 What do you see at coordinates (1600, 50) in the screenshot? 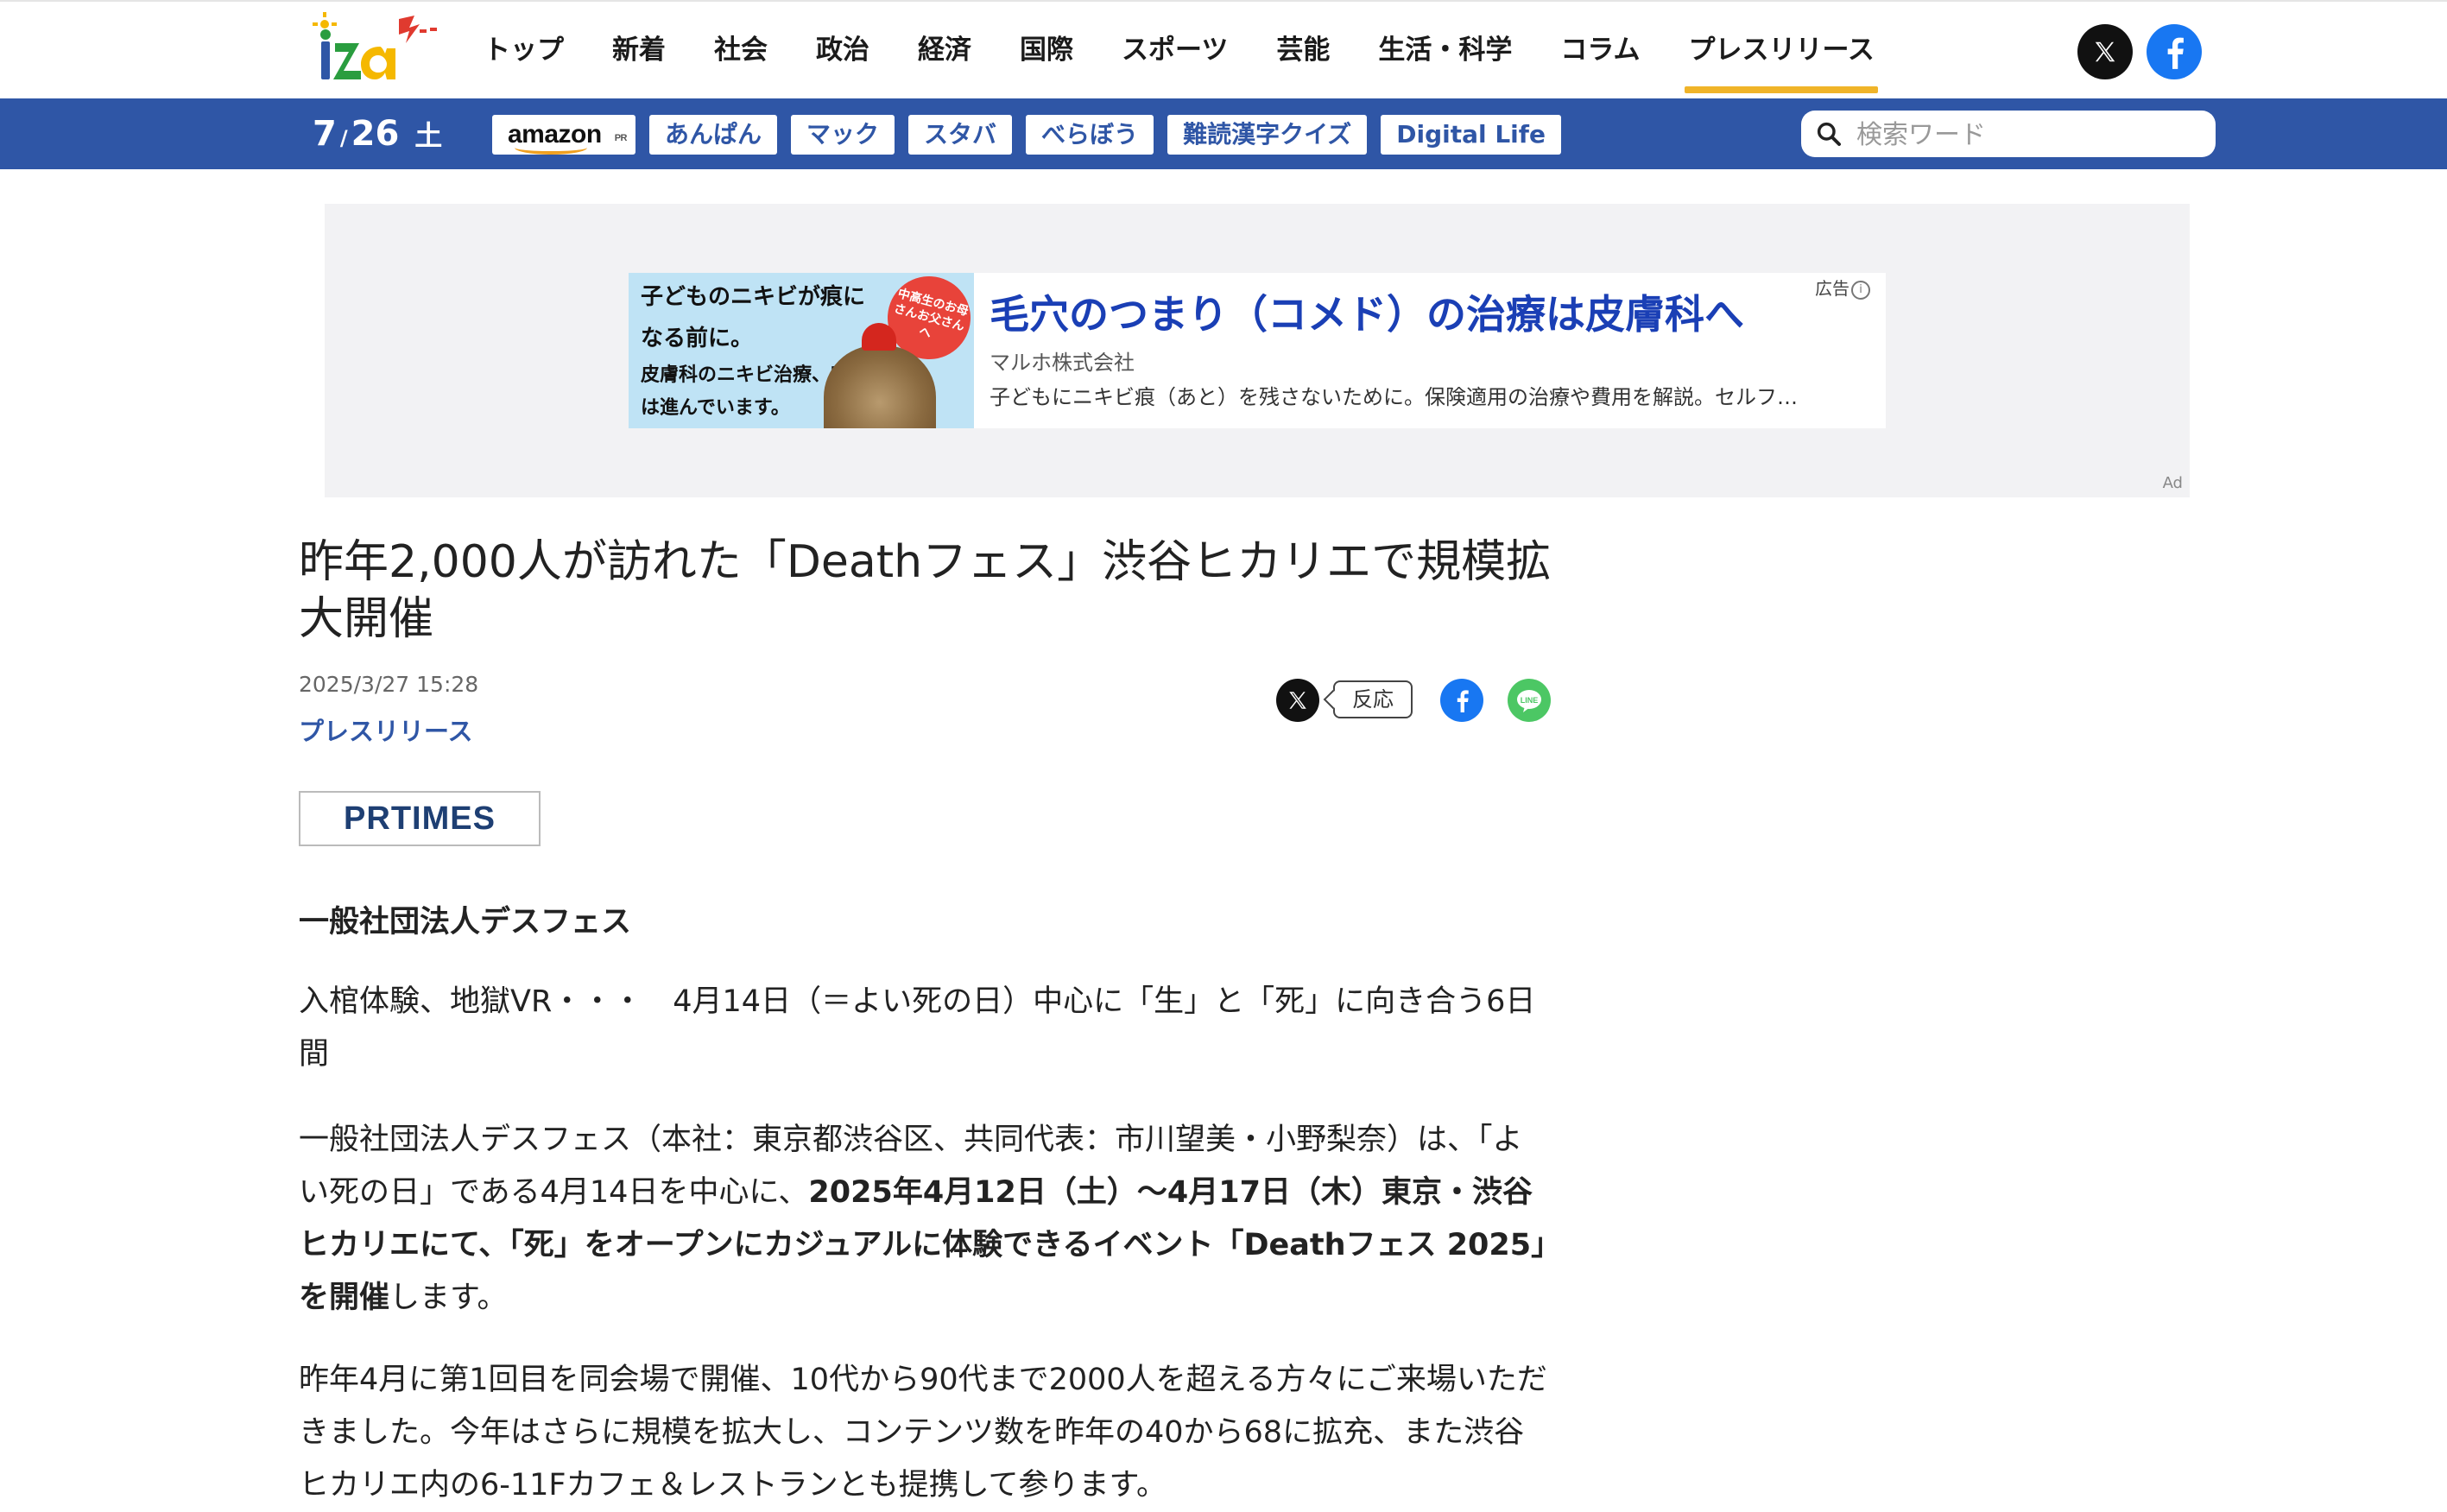
I see `nav-column: コラム` at bounding box center [1600, 50].